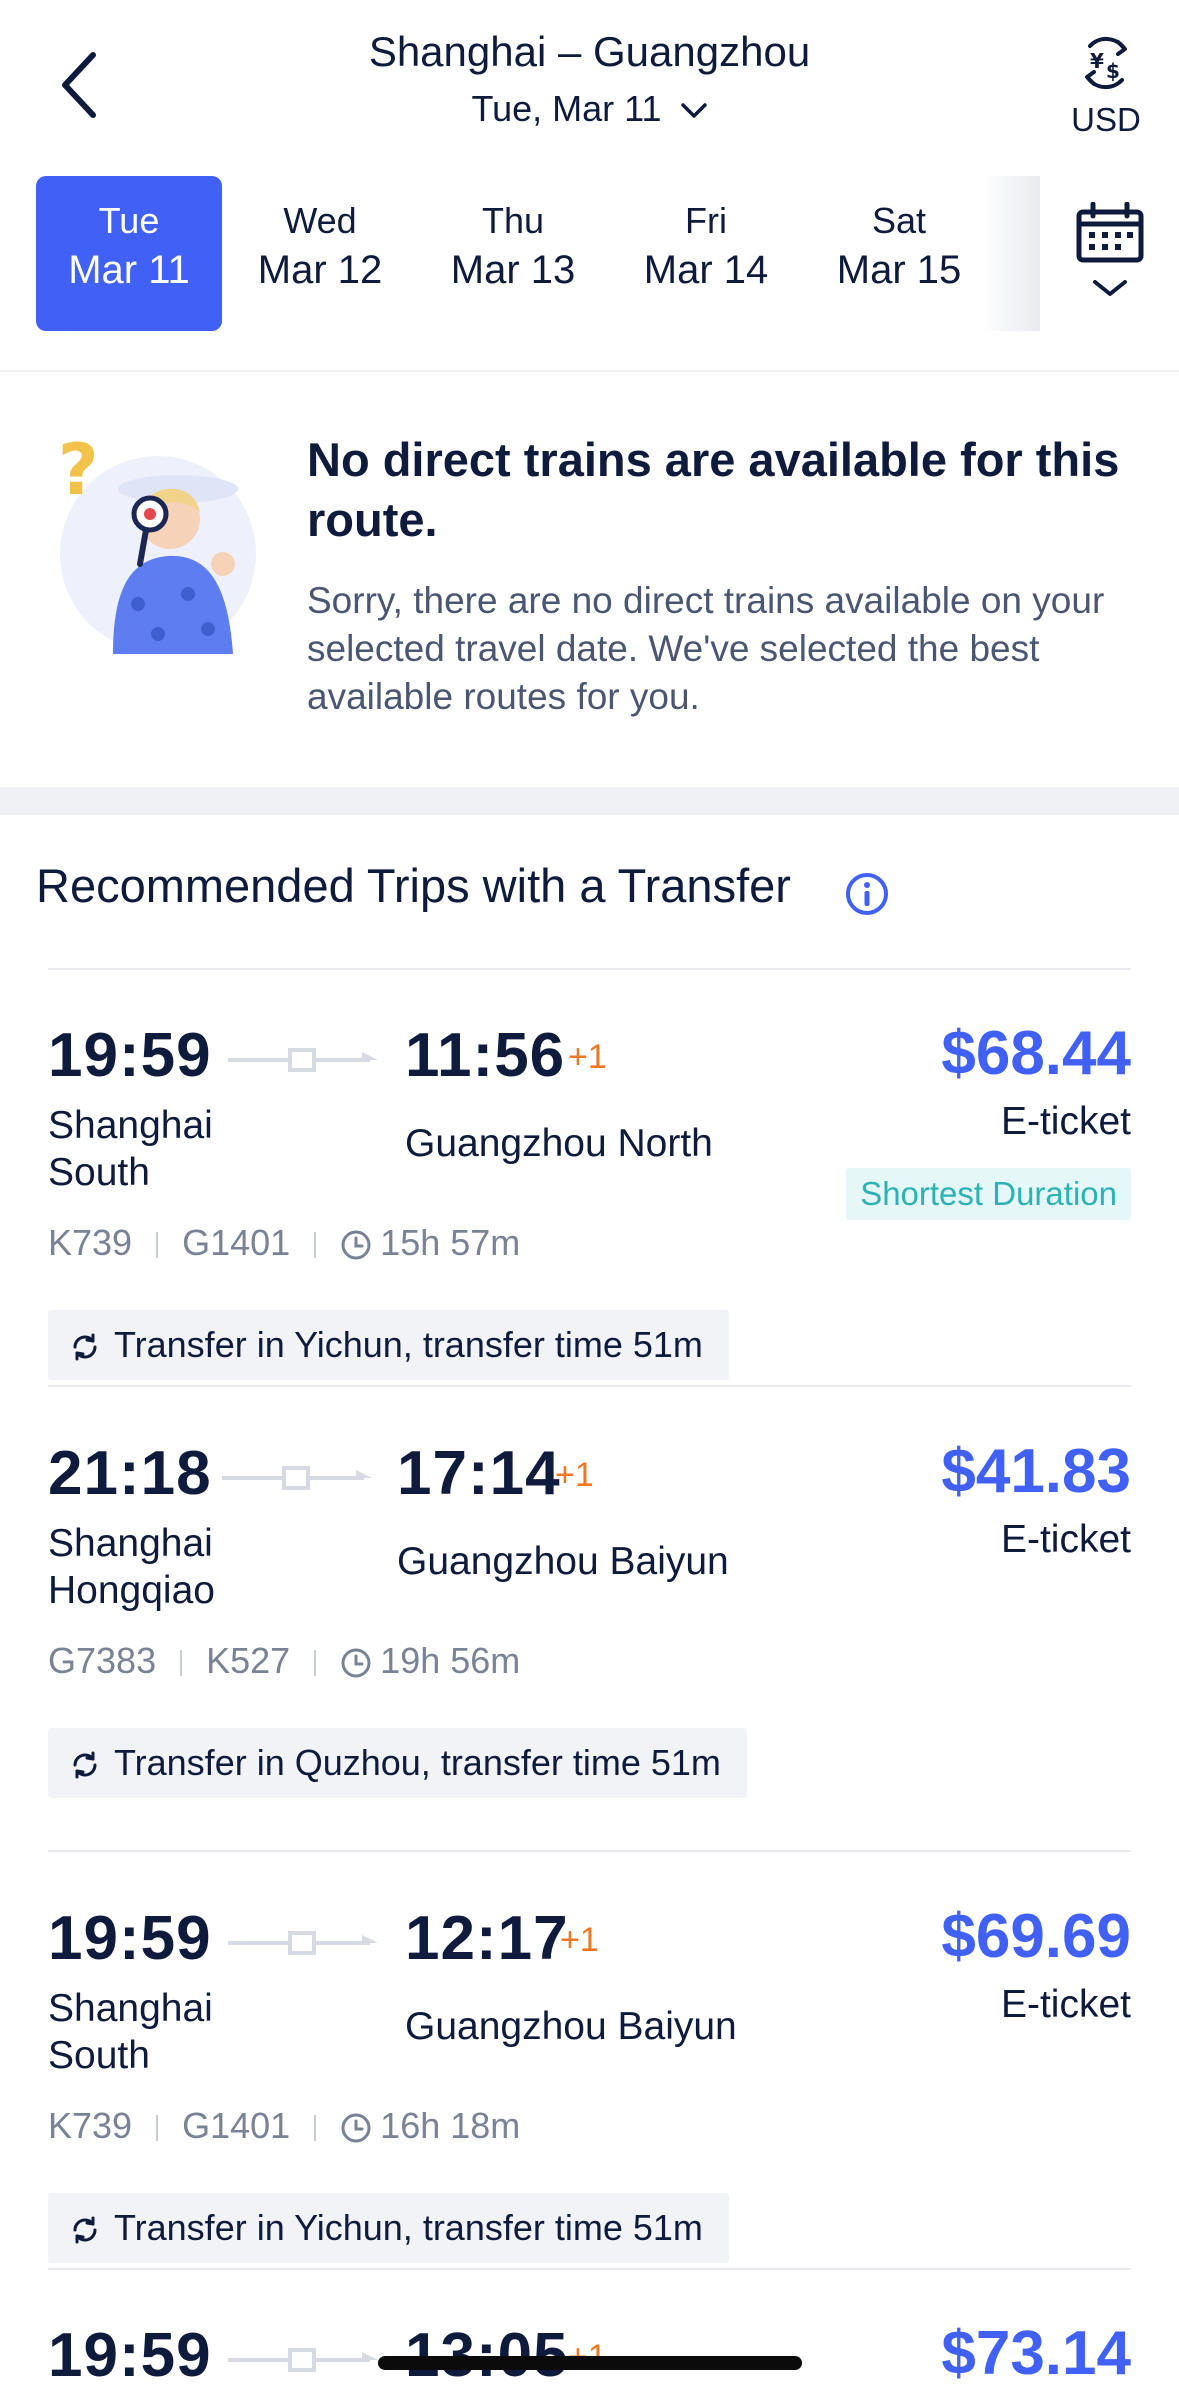  Describe the element at coordinates (1036, 1936) in the screenshot. I see `price: $69.69` at that location.